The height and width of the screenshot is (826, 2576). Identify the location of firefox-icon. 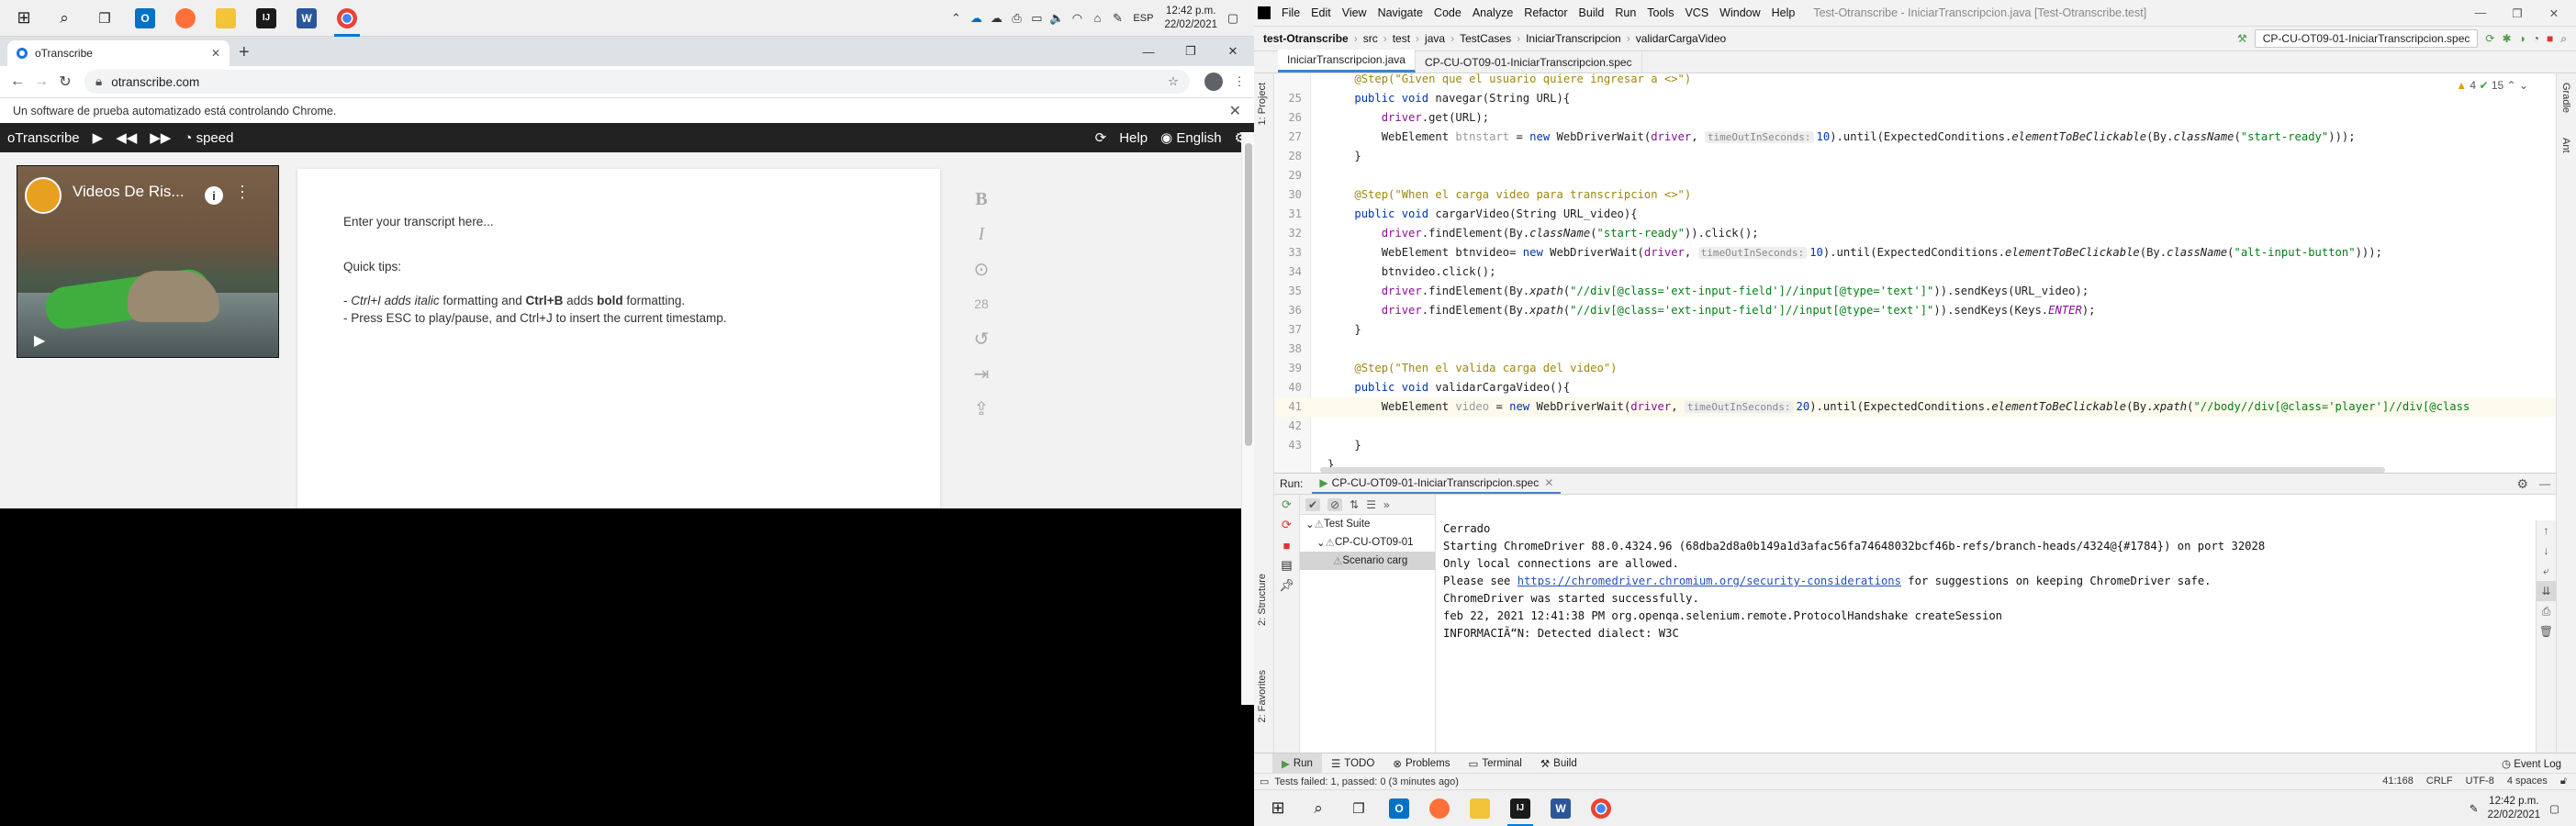
(185, 18).